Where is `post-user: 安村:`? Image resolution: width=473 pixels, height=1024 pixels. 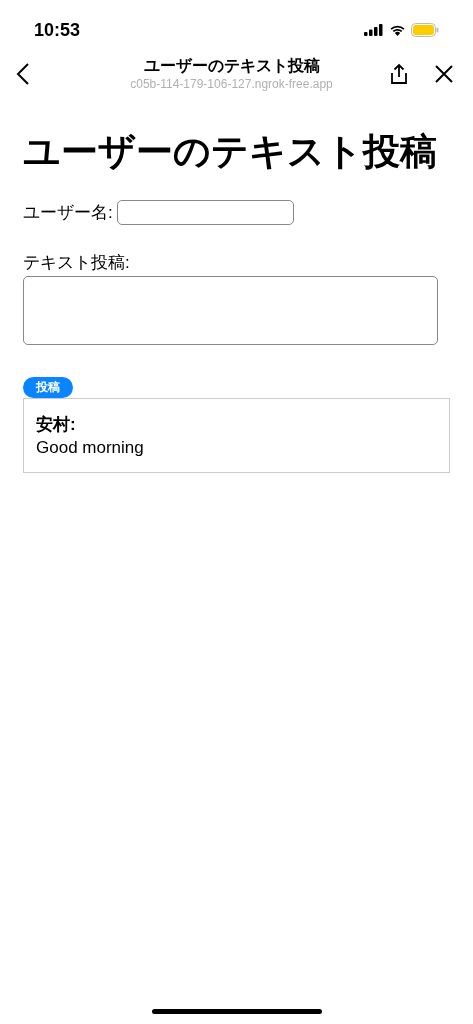
post-user: 安村: is located at coordinates (56, 424).